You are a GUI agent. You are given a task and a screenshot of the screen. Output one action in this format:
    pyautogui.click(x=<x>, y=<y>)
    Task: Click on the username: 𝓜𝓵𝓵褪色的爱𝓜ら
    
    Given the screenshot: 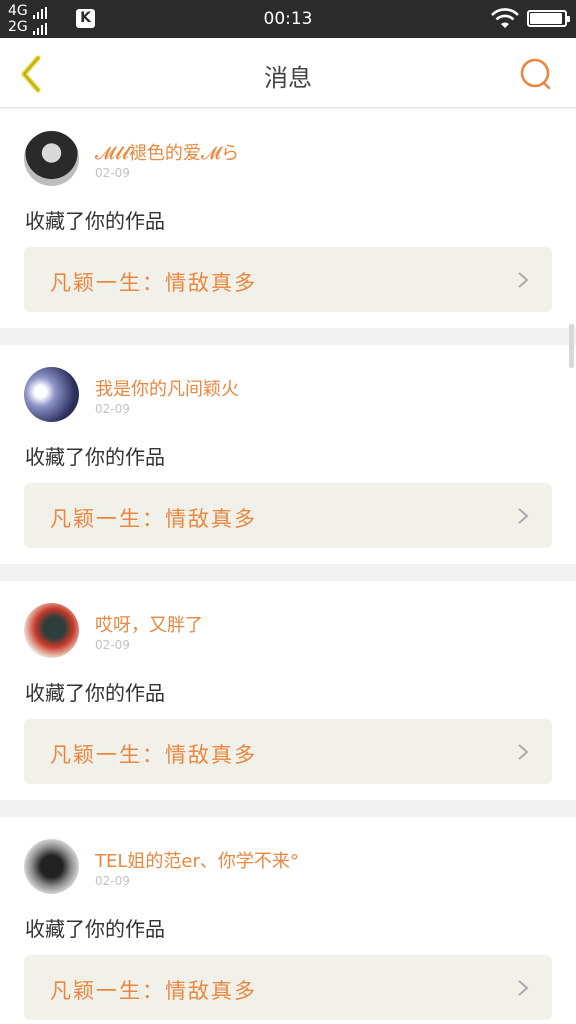 What is the action you would take?
    pyautogui.click(x=167, y=152)
    